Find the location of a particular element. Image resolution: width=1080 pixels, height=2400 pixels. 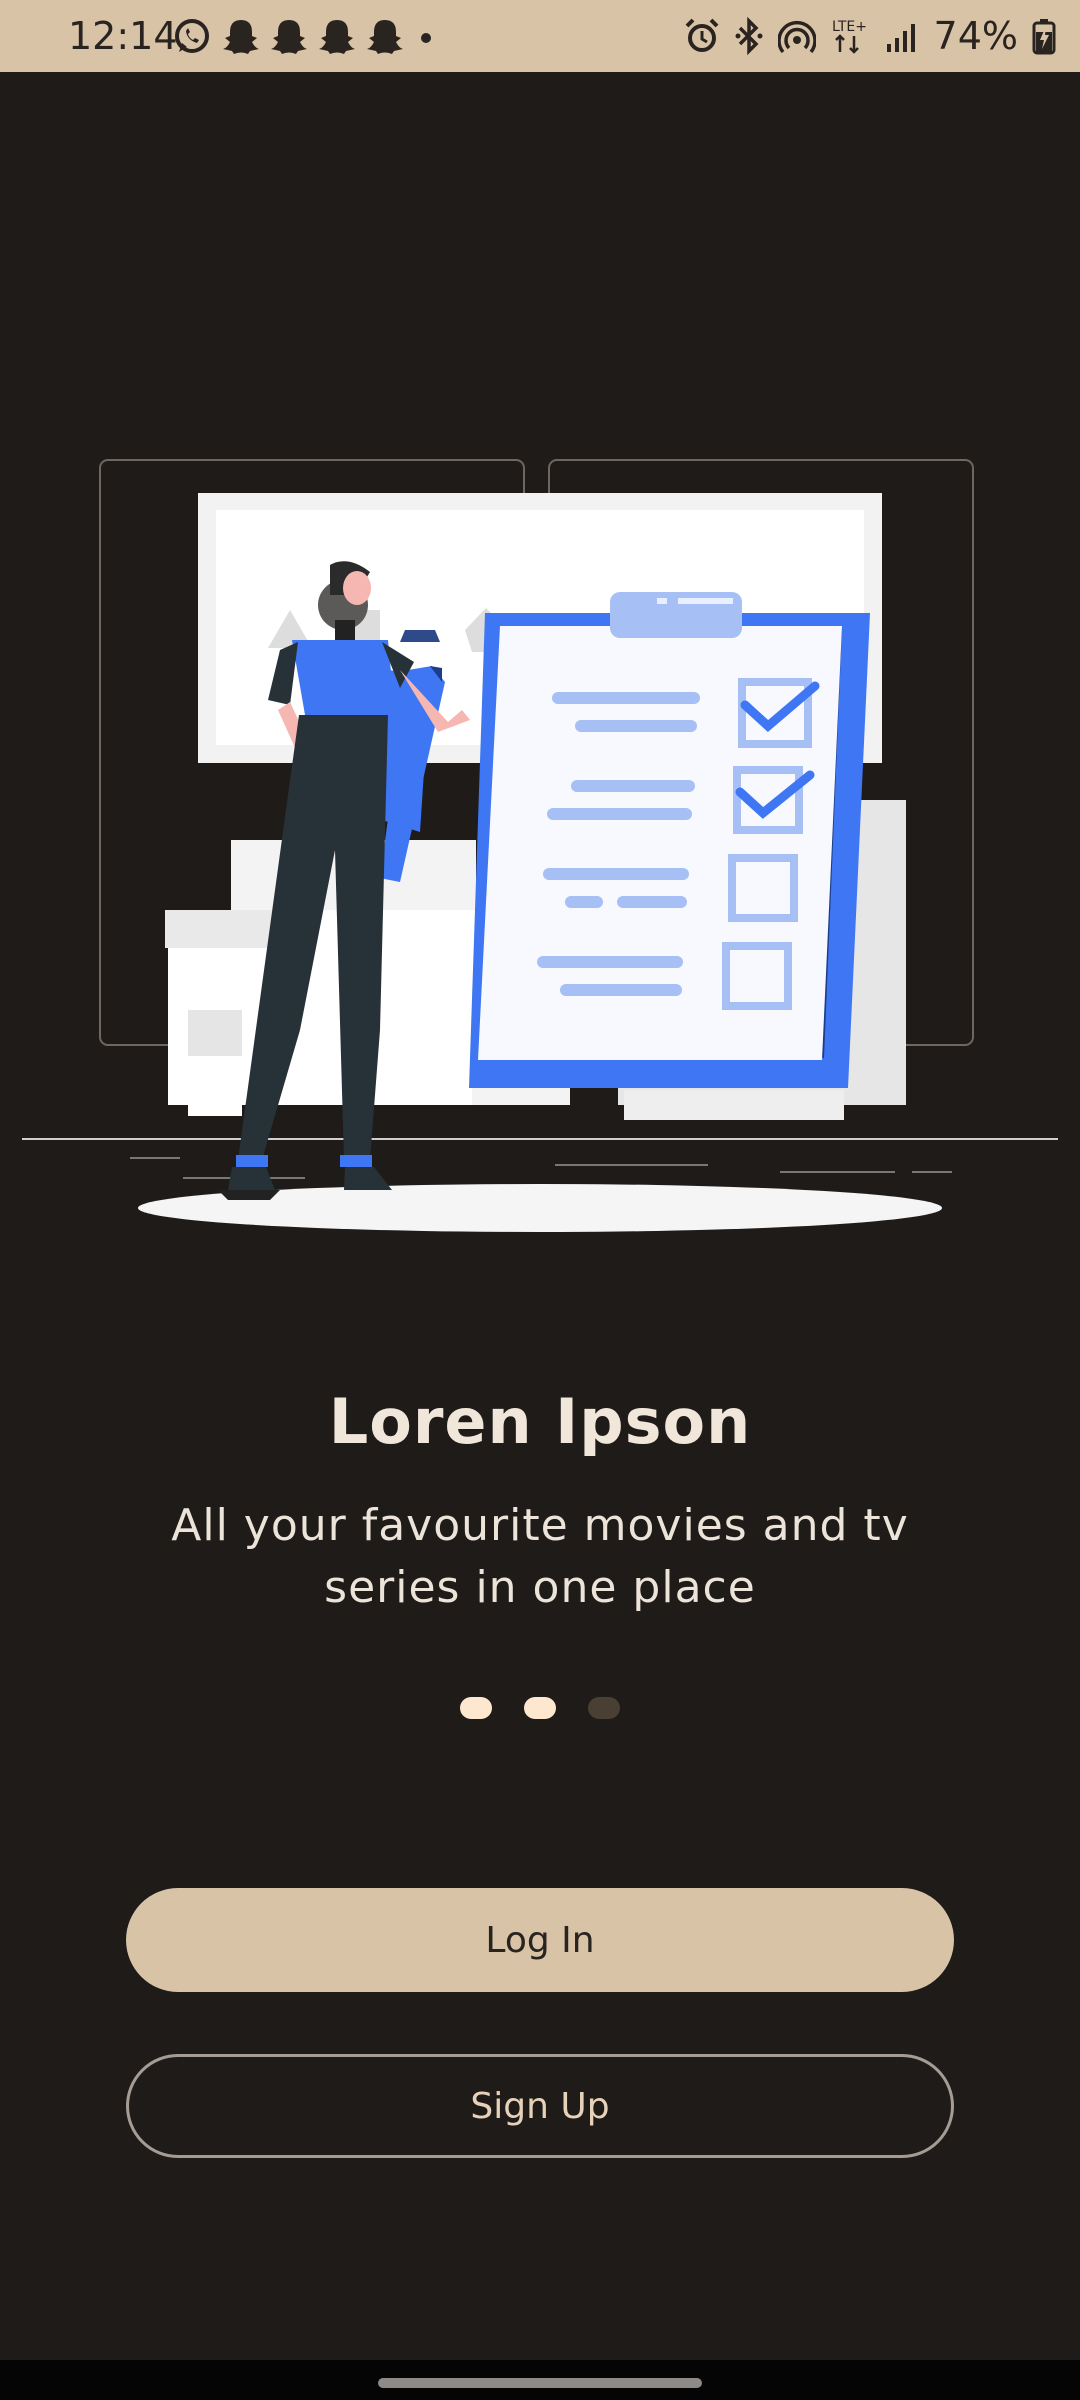

system-icons: LTE+ 74% is located at coordinates (870, 36).